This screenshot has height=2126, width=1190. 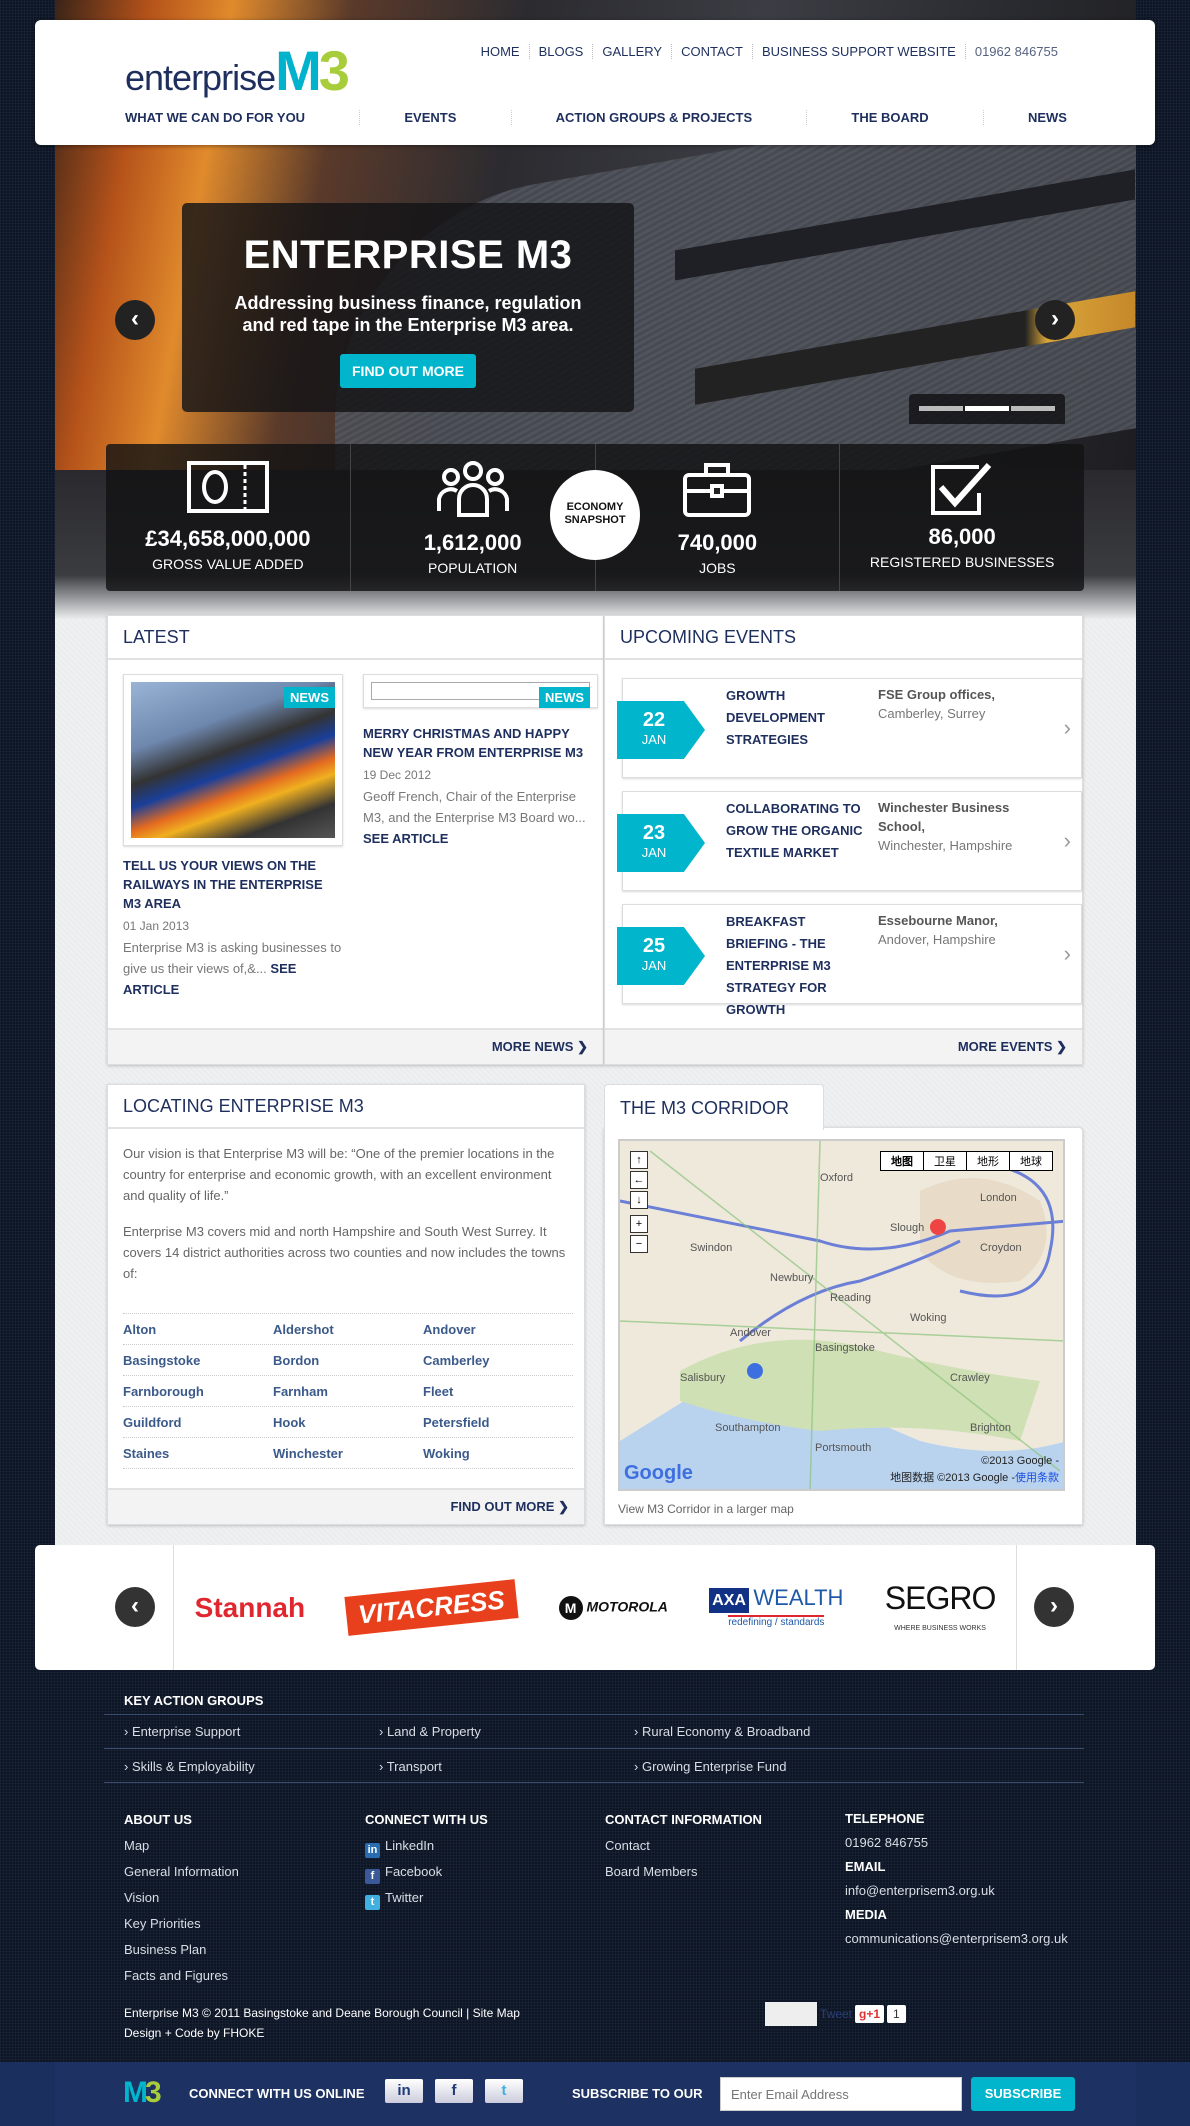 I want to click on nav-the-board: THE BOARD, so click(x=889, y=117).